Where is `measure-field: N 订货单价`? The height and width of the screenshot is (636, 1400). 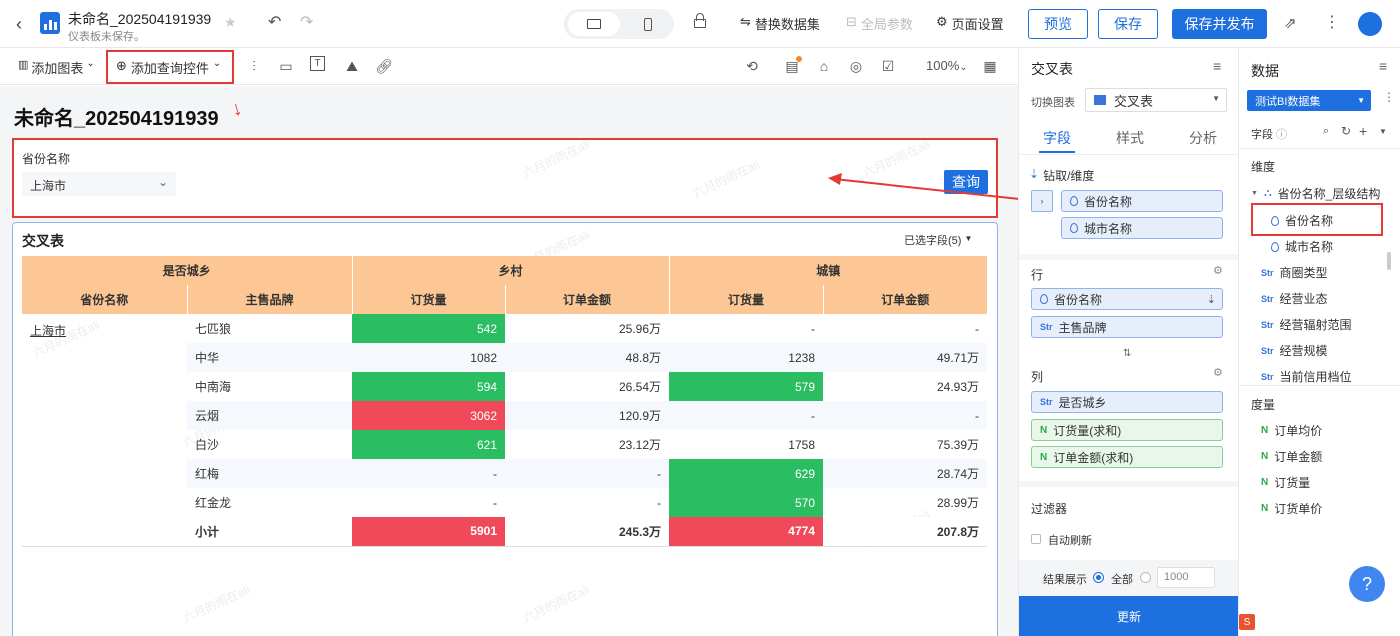
measure-field: N 订货单价 is located at coordinates (1291, 508).